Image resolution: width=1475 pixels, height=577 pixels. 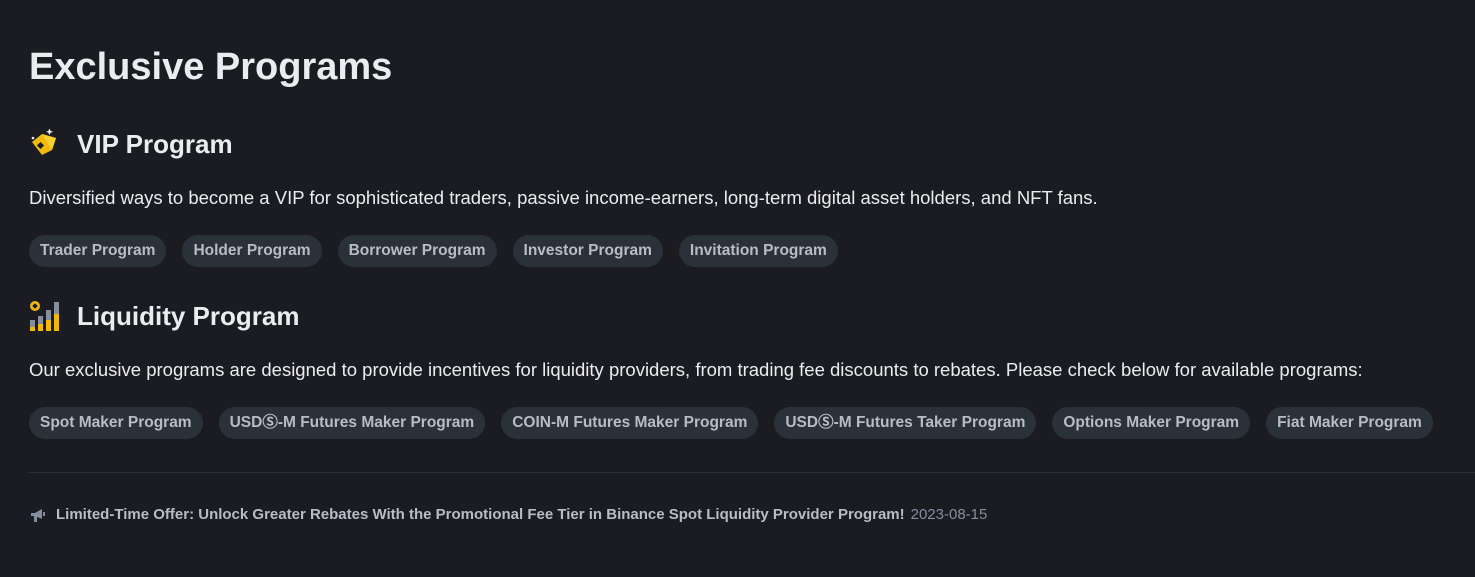 I want to click on megaphone-icon, so click(x=39, y=515).